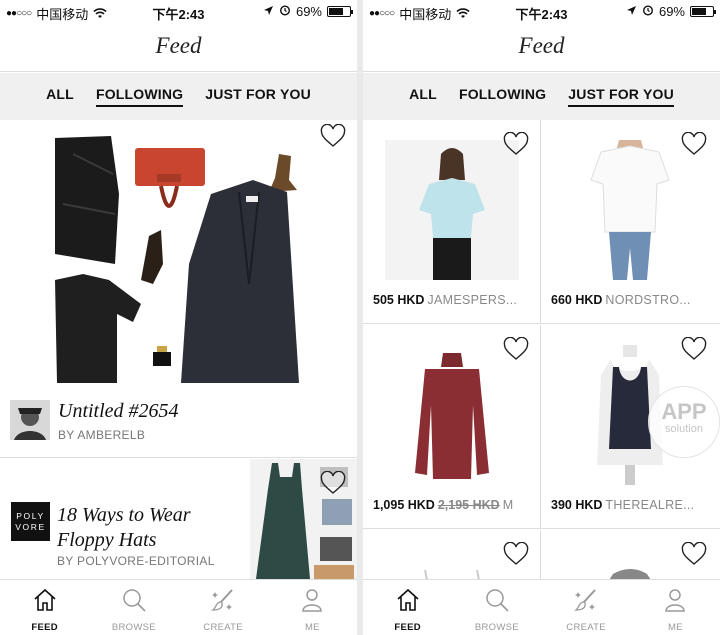  Describe the element at coordinates (404, 505) in the screenshot. I see `product-price: 1,095 HKD` at that location.